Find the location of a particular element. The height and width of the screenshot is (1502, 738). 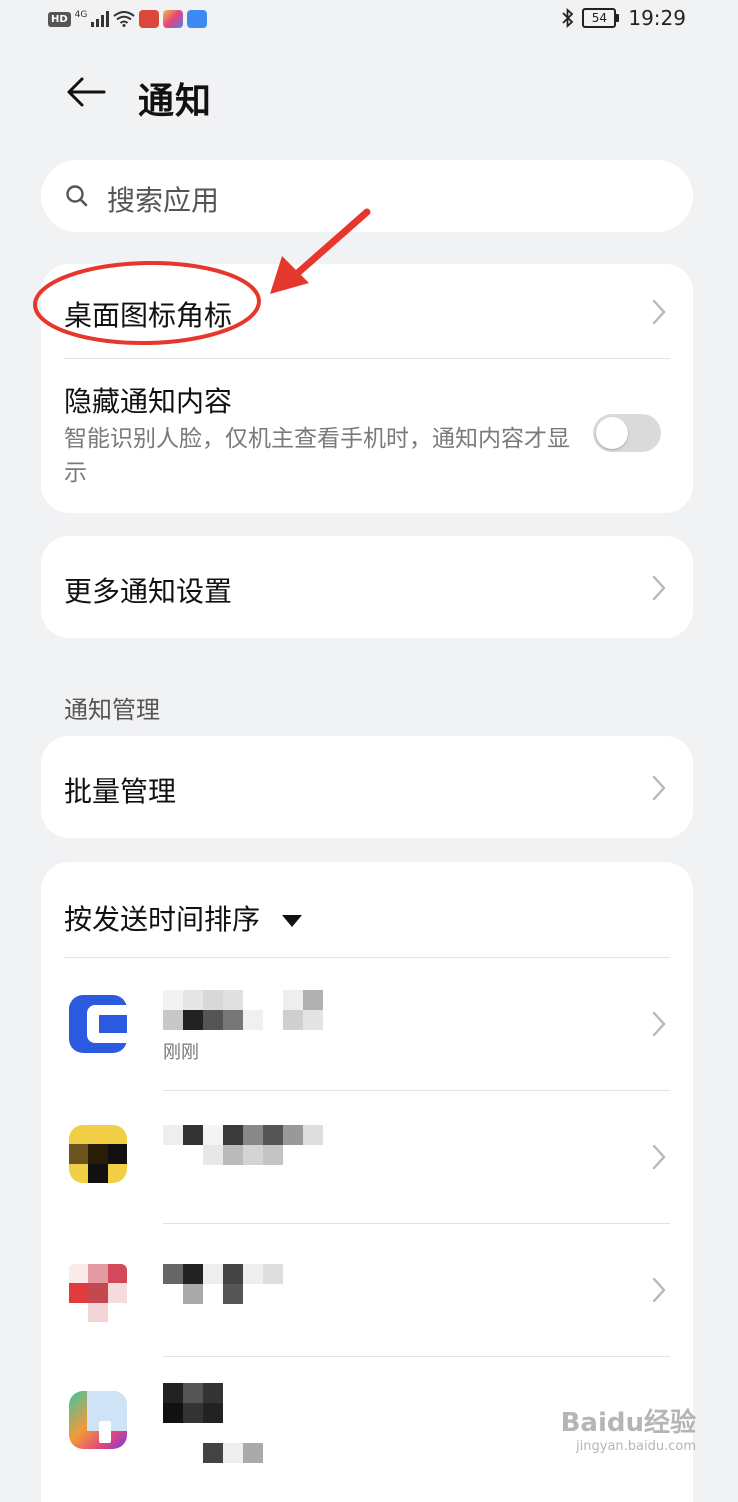

wifi-icon is located at coordinates (124, 19).